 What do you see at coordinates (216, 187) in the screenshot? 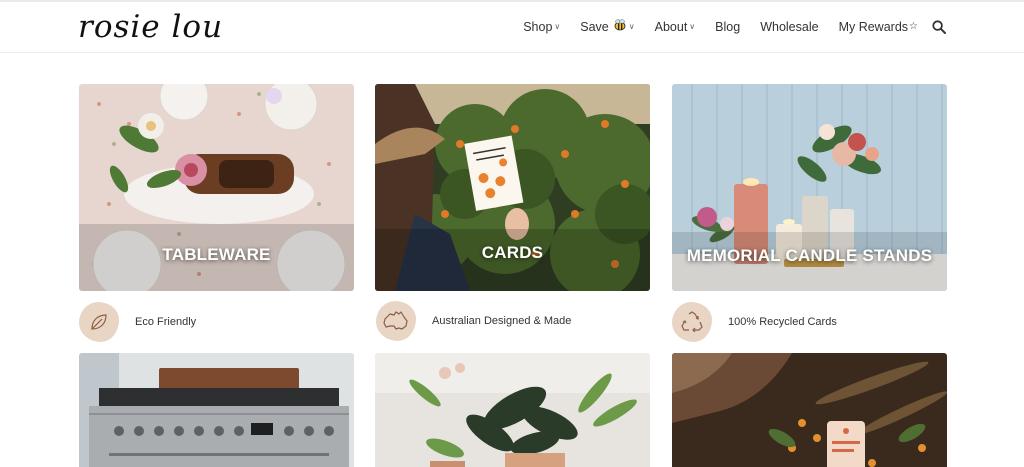
I see `category-tile-tableware: TABLEWARE` at bounding box center [216, 187].